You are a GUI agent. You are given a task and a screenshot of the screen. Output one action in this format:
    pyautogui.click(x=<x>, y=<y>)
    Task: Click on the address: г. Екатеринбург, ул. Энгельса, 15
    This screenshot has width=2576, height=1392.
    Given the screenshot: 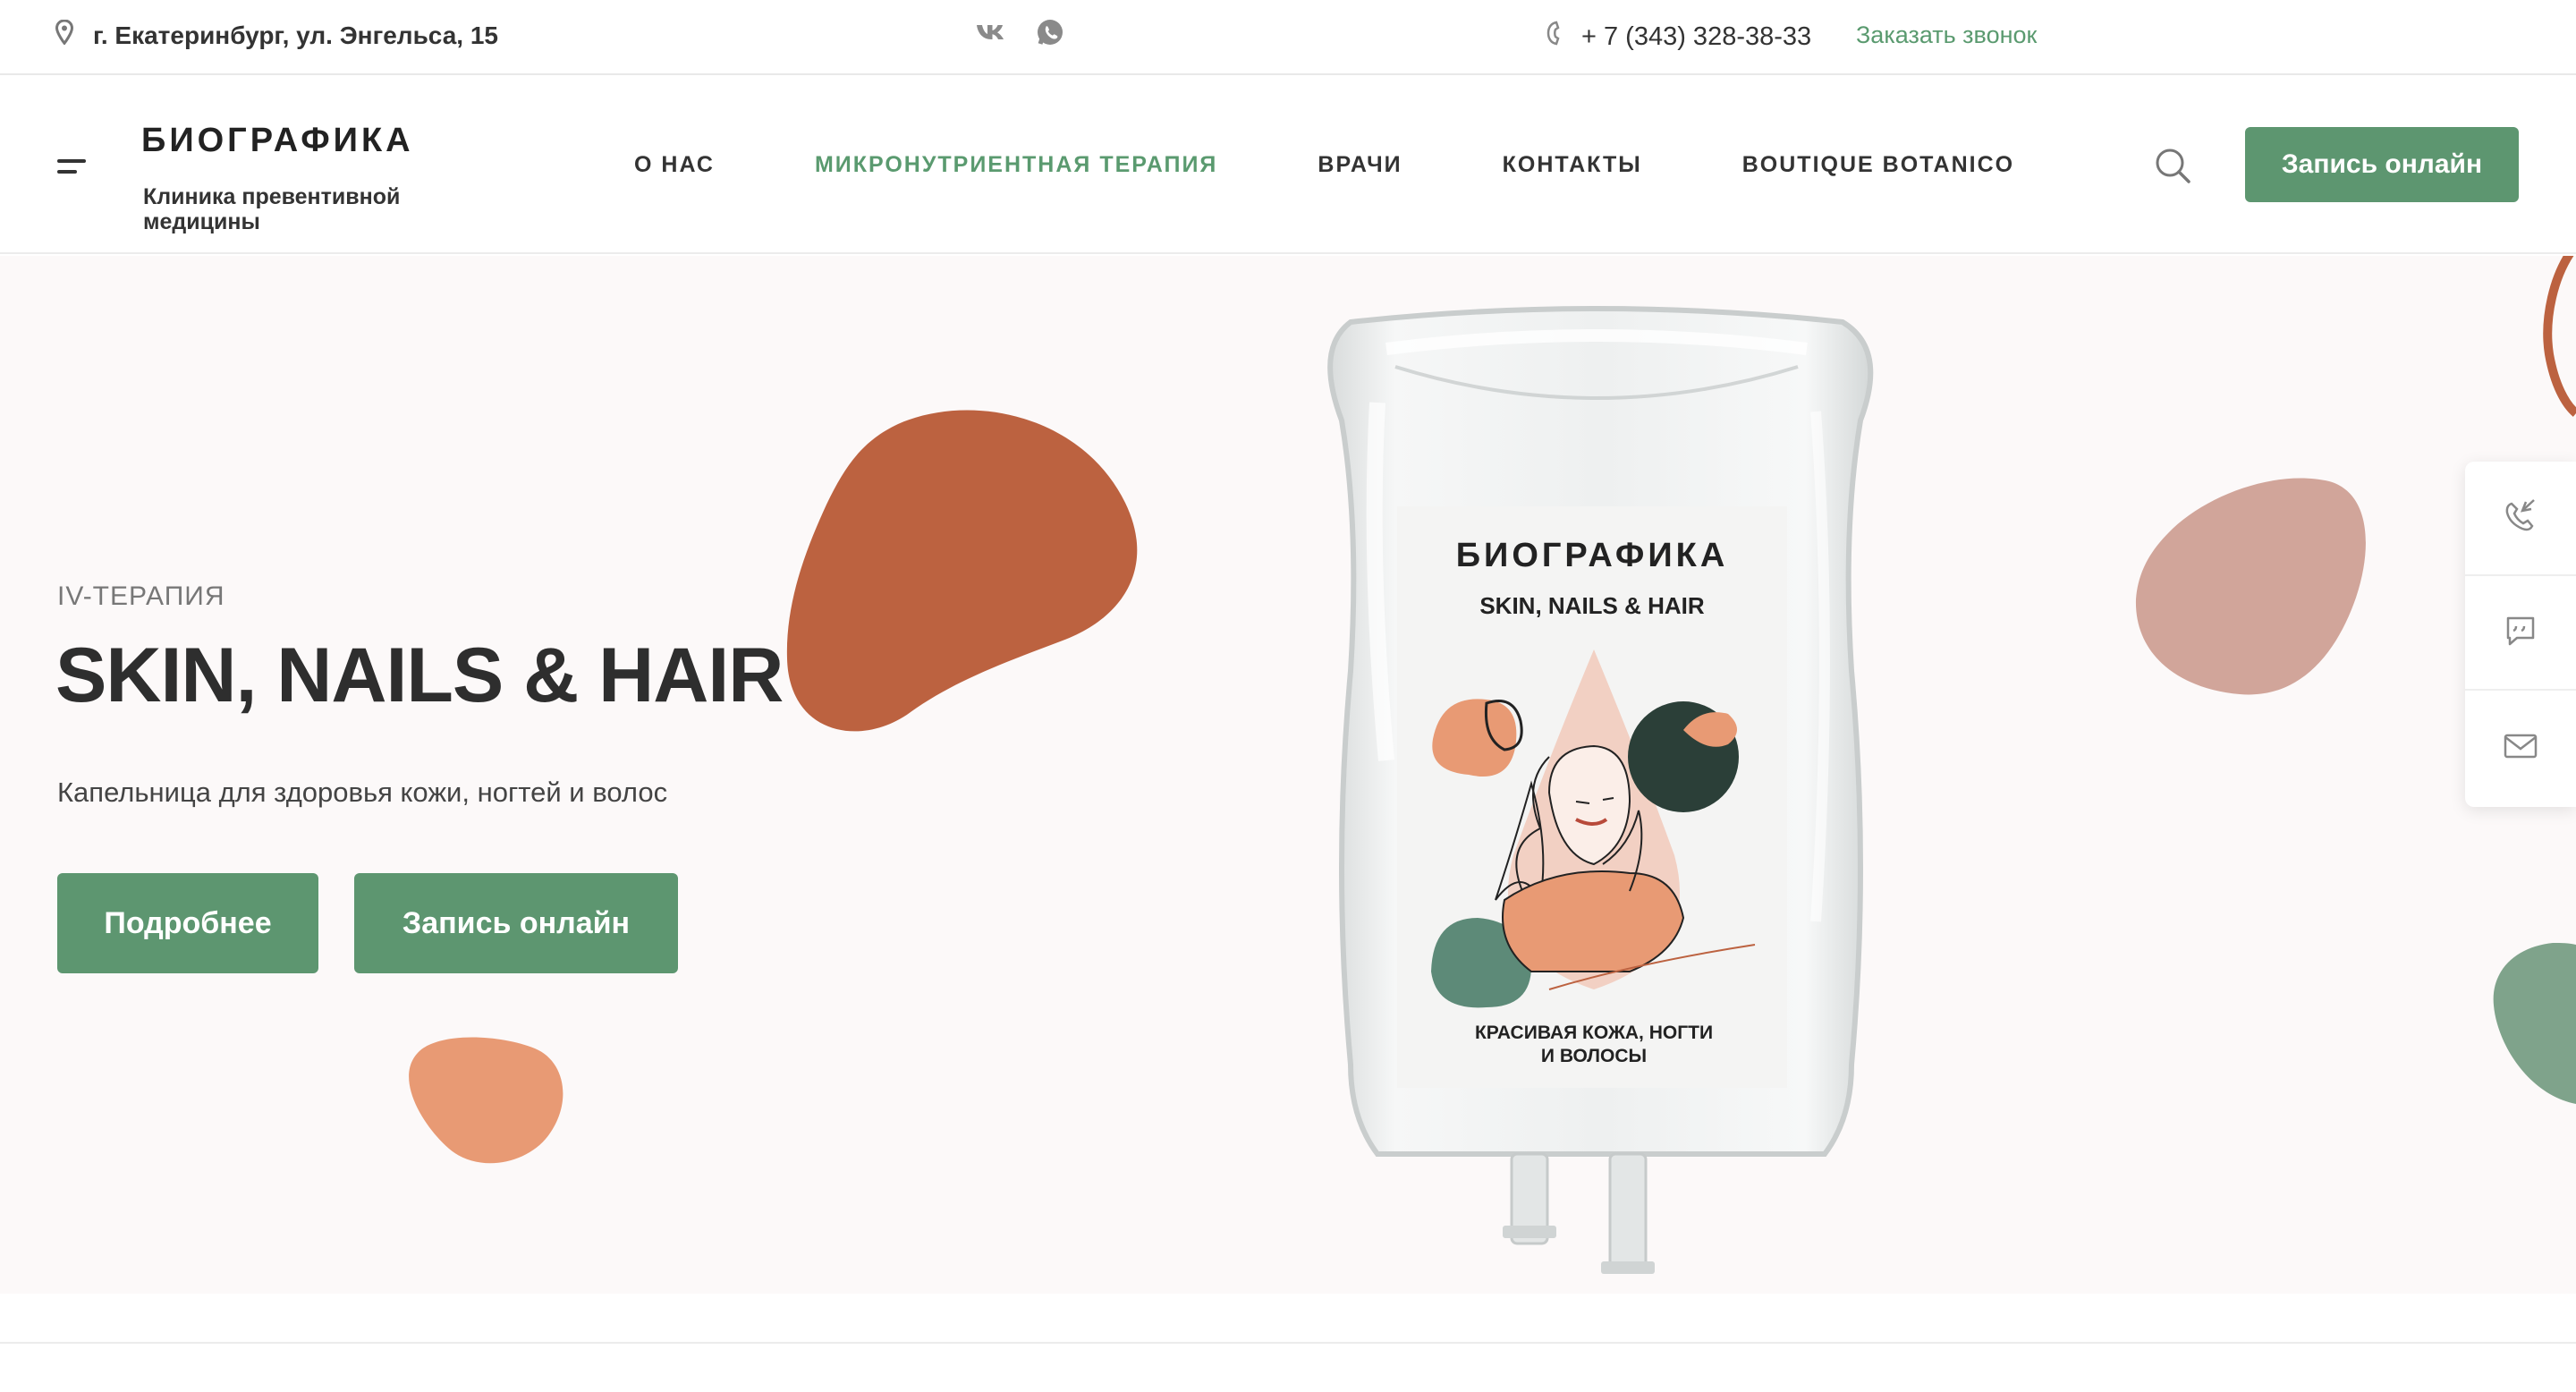 What is the action you would take?
    pyautogui.click(x=276, y=35)
    